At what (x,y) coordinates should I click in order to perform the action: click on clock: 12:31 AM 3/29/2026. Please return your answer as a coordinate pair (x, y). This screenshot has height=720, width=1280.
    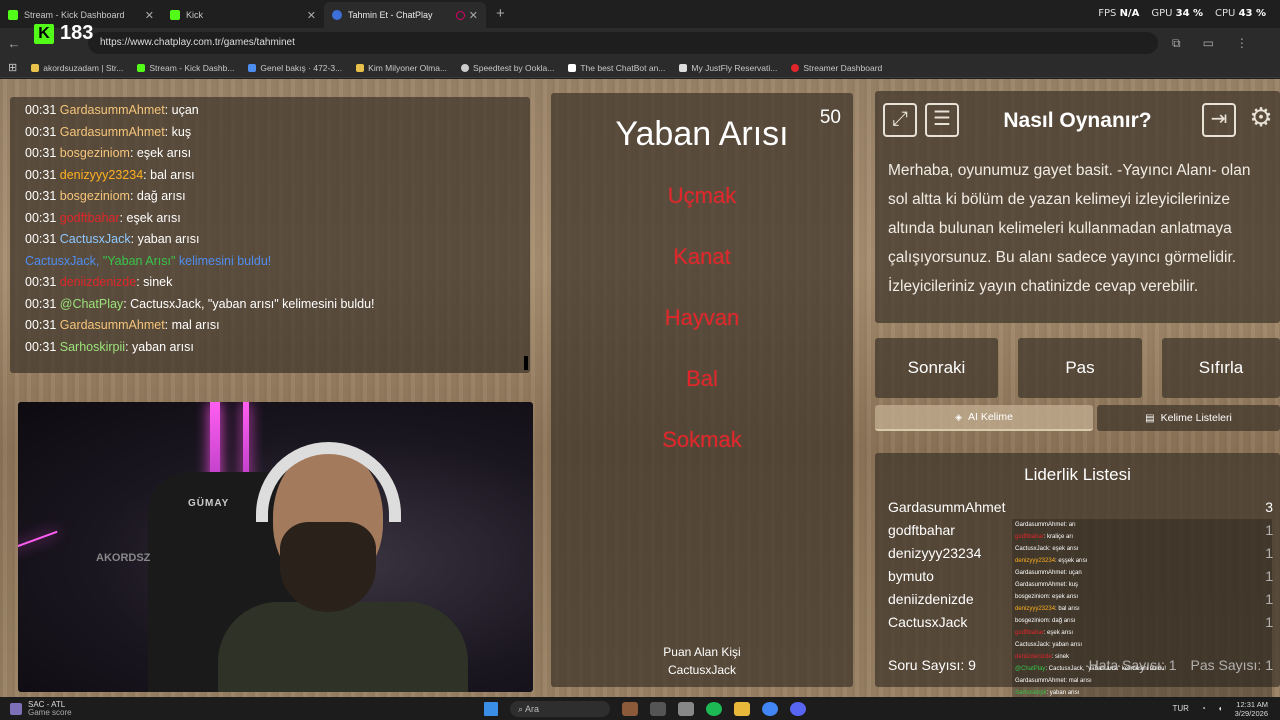
    Looking at the image, I should click on (1251, 709).